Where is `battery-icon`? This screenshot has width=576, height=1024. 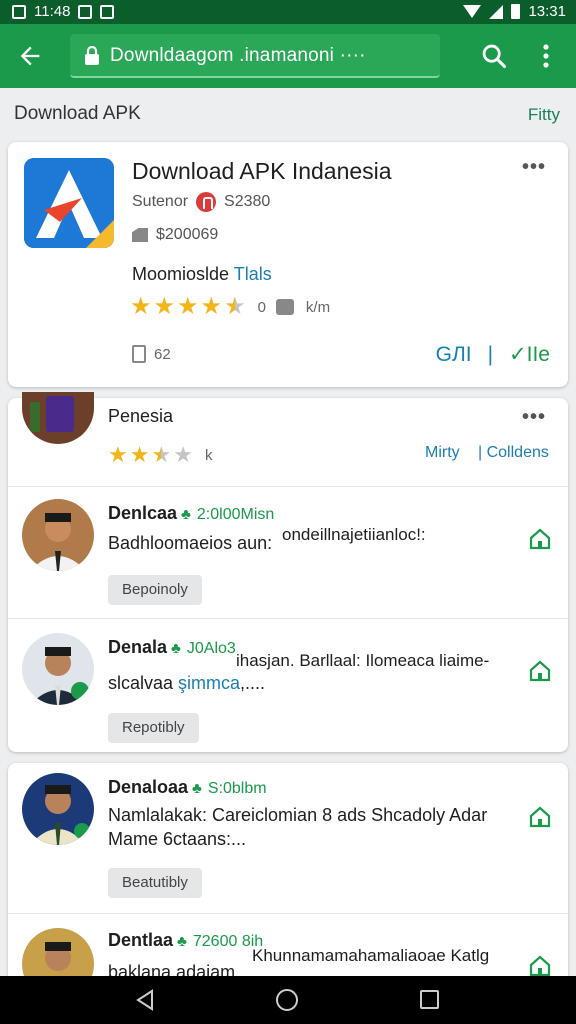
battery-icon is located at coordinates (516, 11).